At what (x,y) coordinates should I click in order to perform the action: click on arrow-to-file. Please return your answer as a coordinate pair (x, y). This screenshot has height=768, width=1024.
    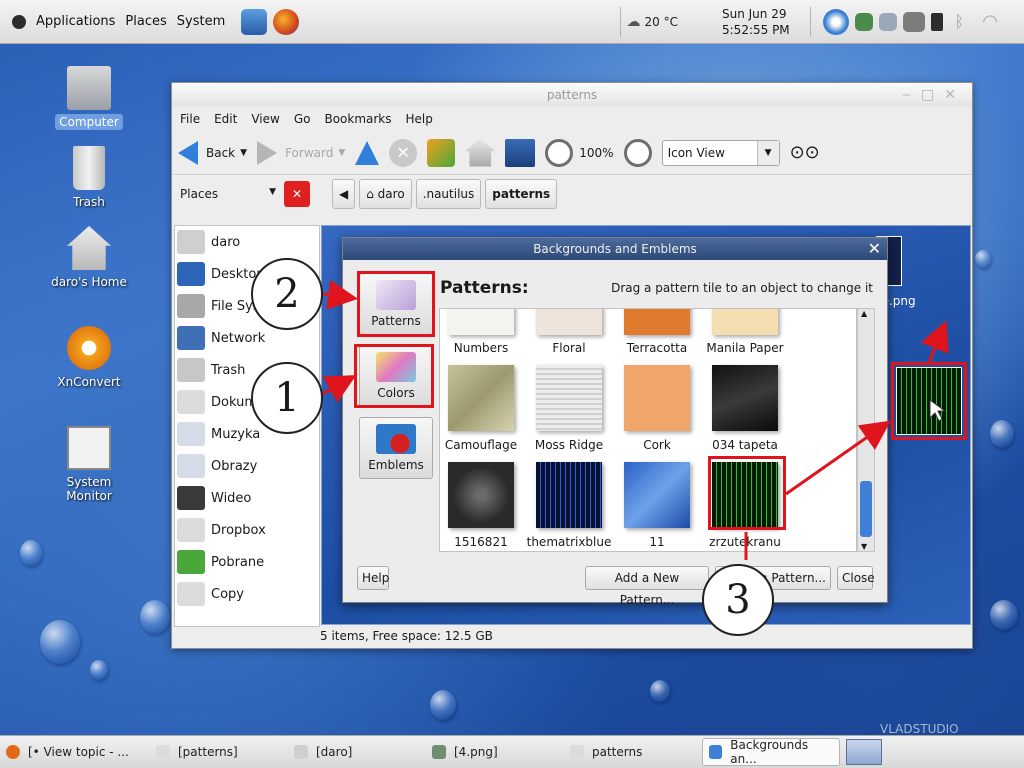
    Looking at the image, I should click on (934, 341).